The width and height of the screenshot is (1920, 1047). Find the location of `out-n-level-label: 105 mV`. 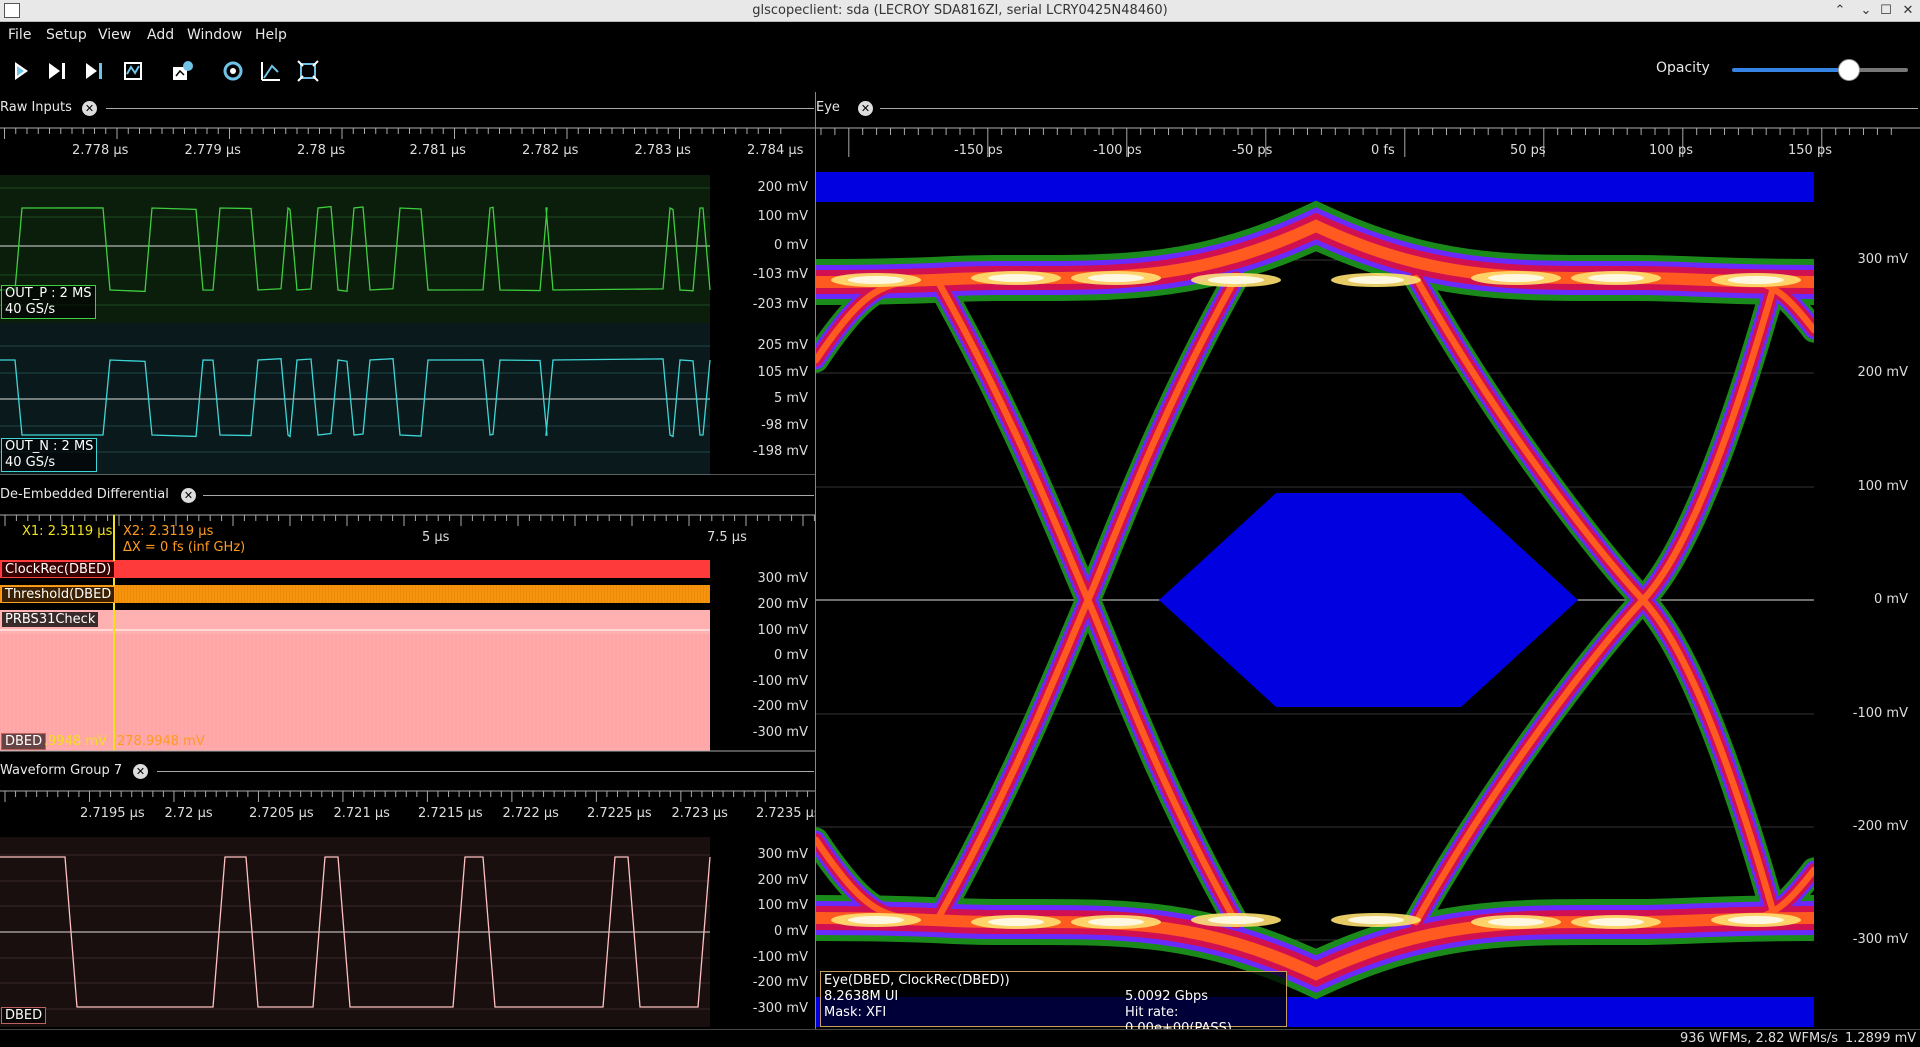

out-n-level-label: 105 mV is located at coordinates (782, 372).